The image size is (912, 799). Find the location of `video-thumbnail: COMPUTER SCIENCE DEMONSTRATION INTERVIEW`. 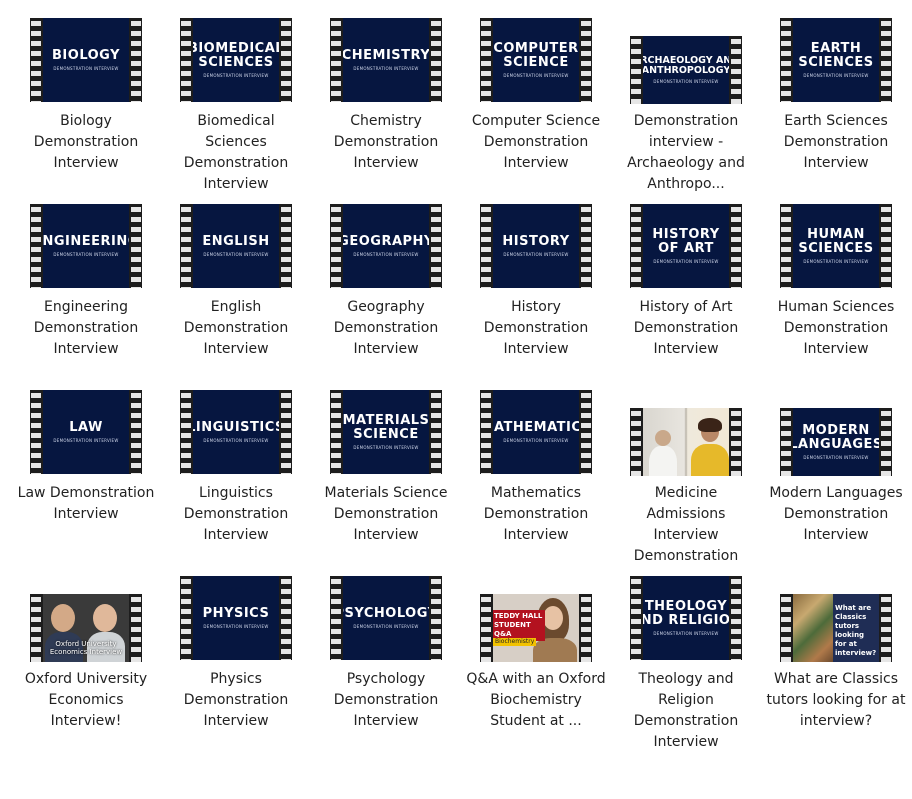

video-thumbnail: COMPUTER SCIENCE DEMONSTRATION INTERVIEW is located at coordinates (536, 60).